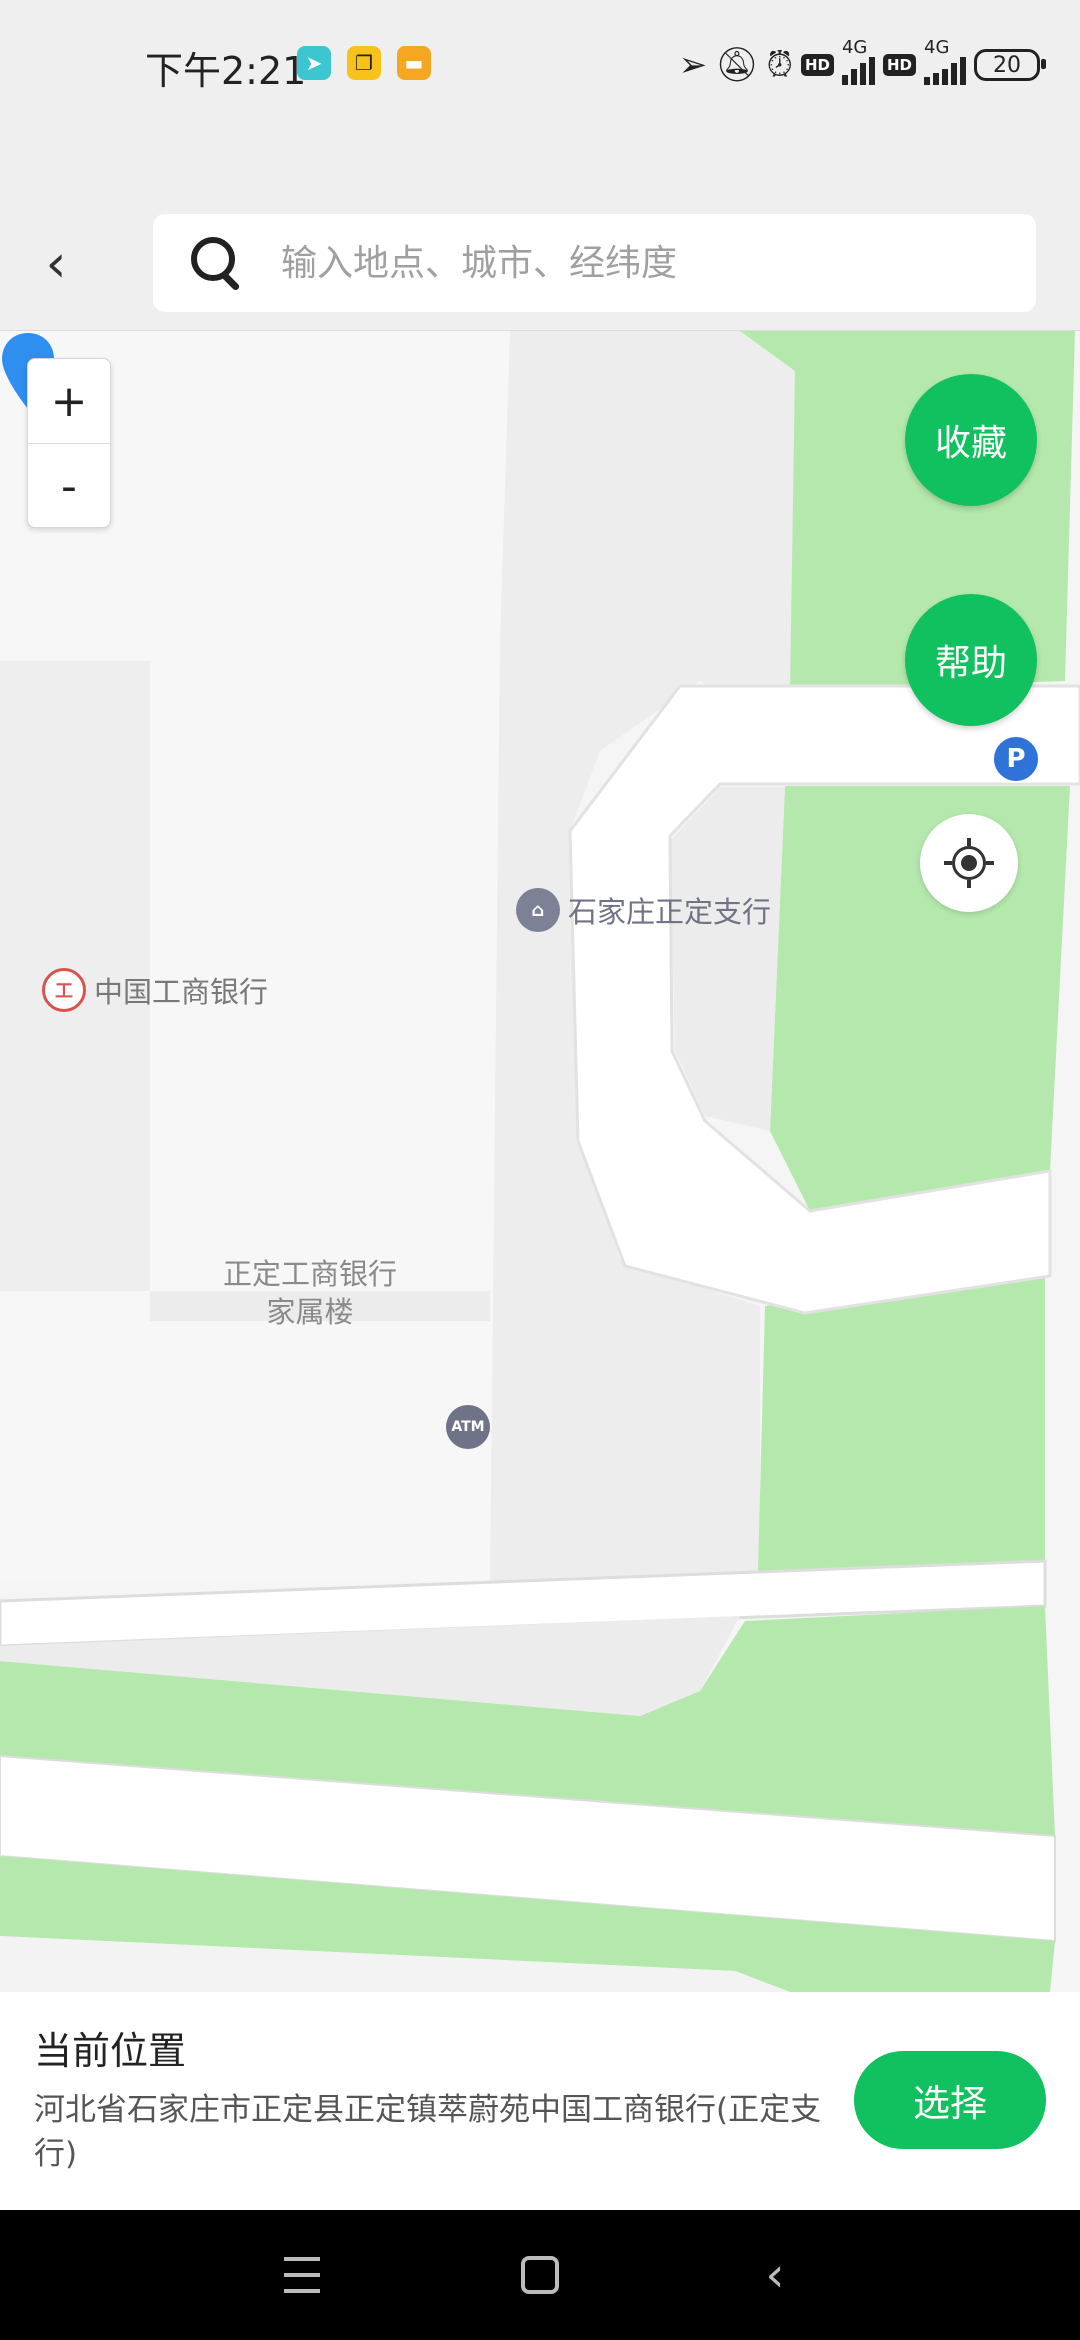 This screenshot has height=2340, width=1080. Describe the element at coordinates (181, 992) in the screenshot. I see `poi-label-icbc: 中国工商银行` at that location.